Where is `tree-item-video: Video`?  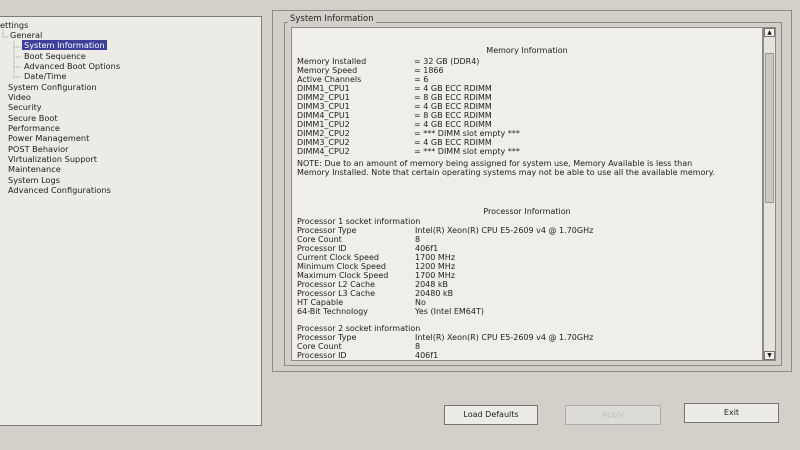
tree-item-video: Video is located at coordinates (19, 97).